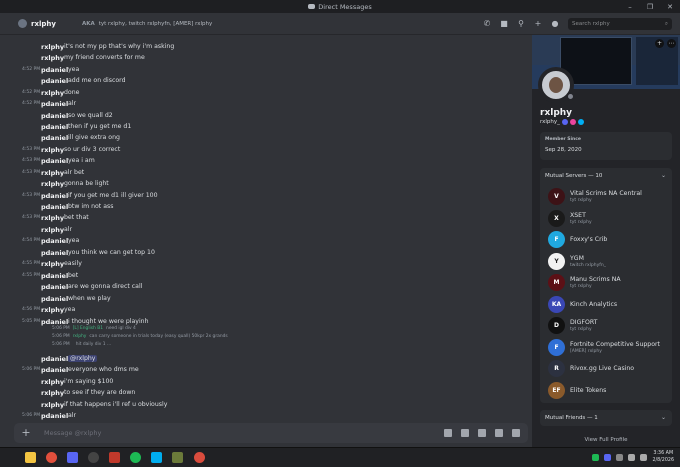 Image resolution: width=680 pixels, height=467 pixels. Describe the element at coordinates (80, 336) in the screenshot. I see `reply-author: rxlphy` at that location.